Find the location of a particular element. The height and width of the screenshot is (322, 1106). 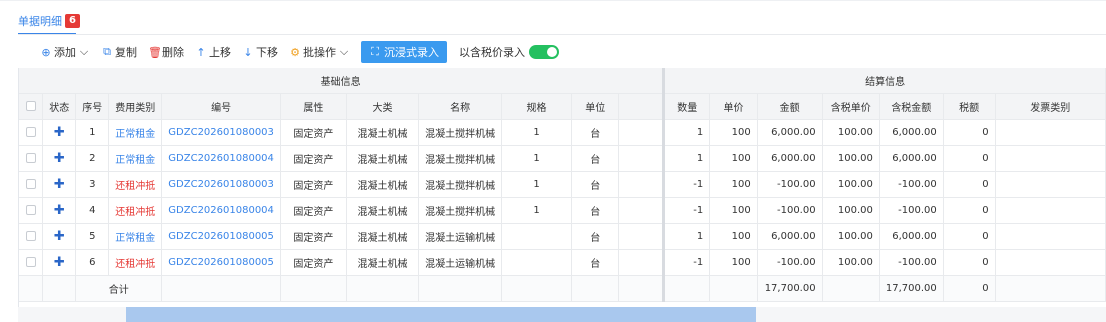

select-all-header is located at coordinates (31, 106).